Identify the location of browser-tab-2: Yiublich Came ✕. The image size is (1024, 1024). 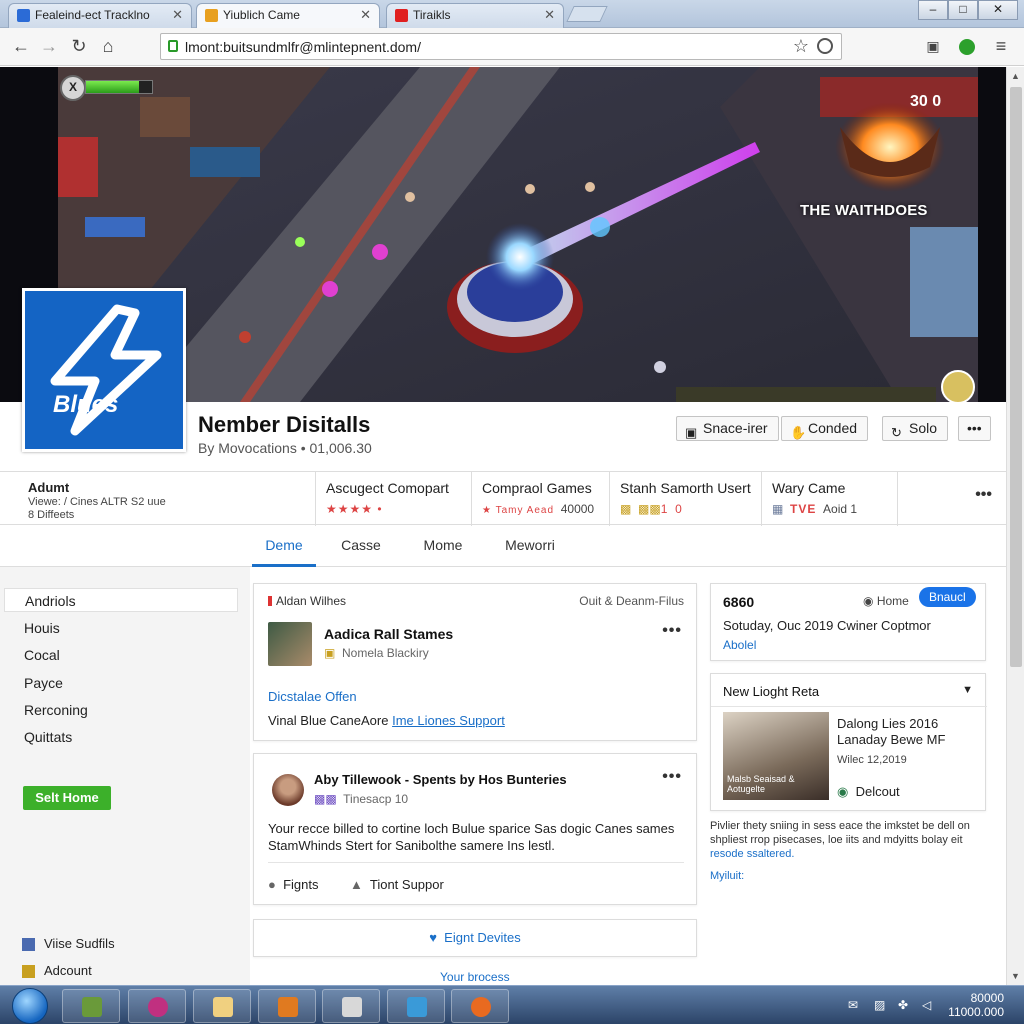
(288, 15).